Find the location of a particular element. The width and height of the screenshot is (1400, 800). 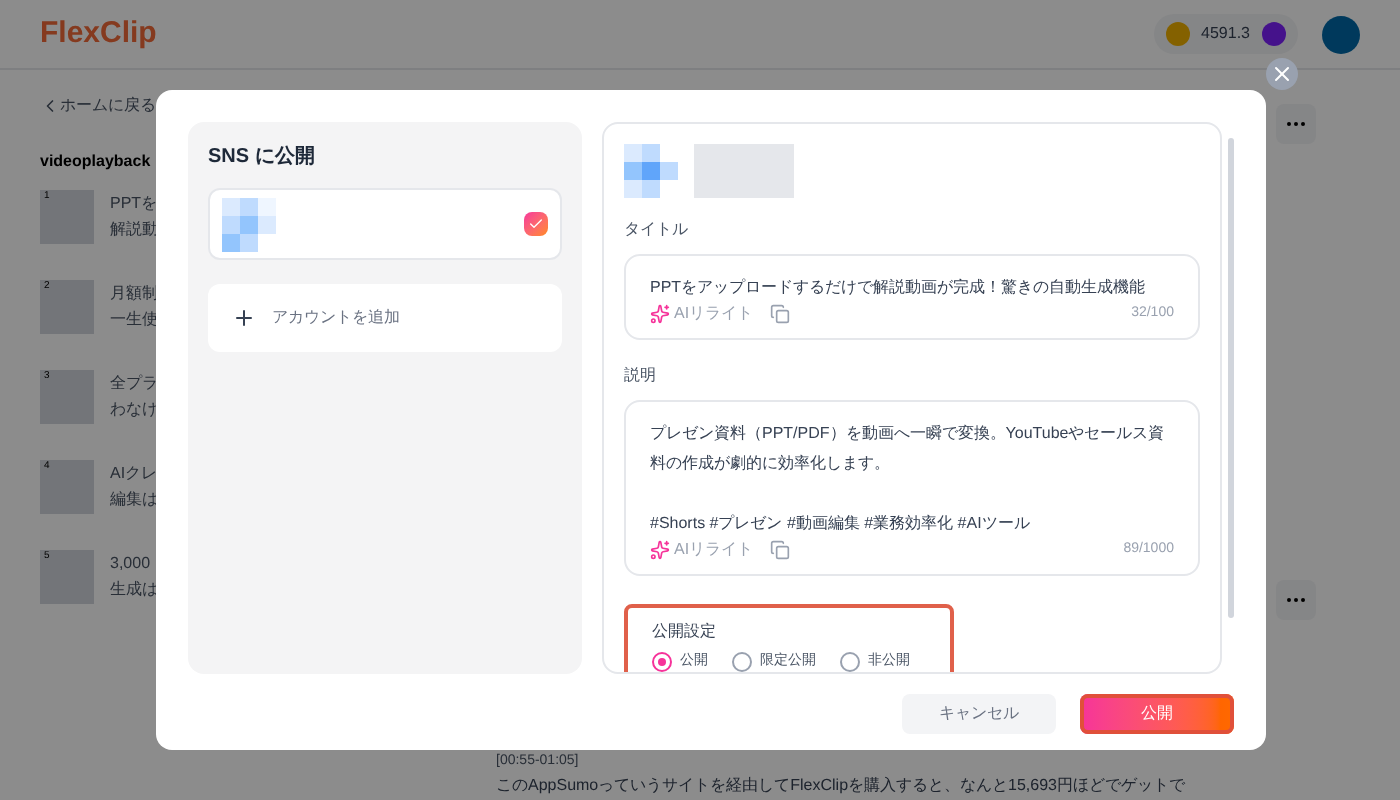

scene-text: 一生使 is located at coordinates (134, 320).